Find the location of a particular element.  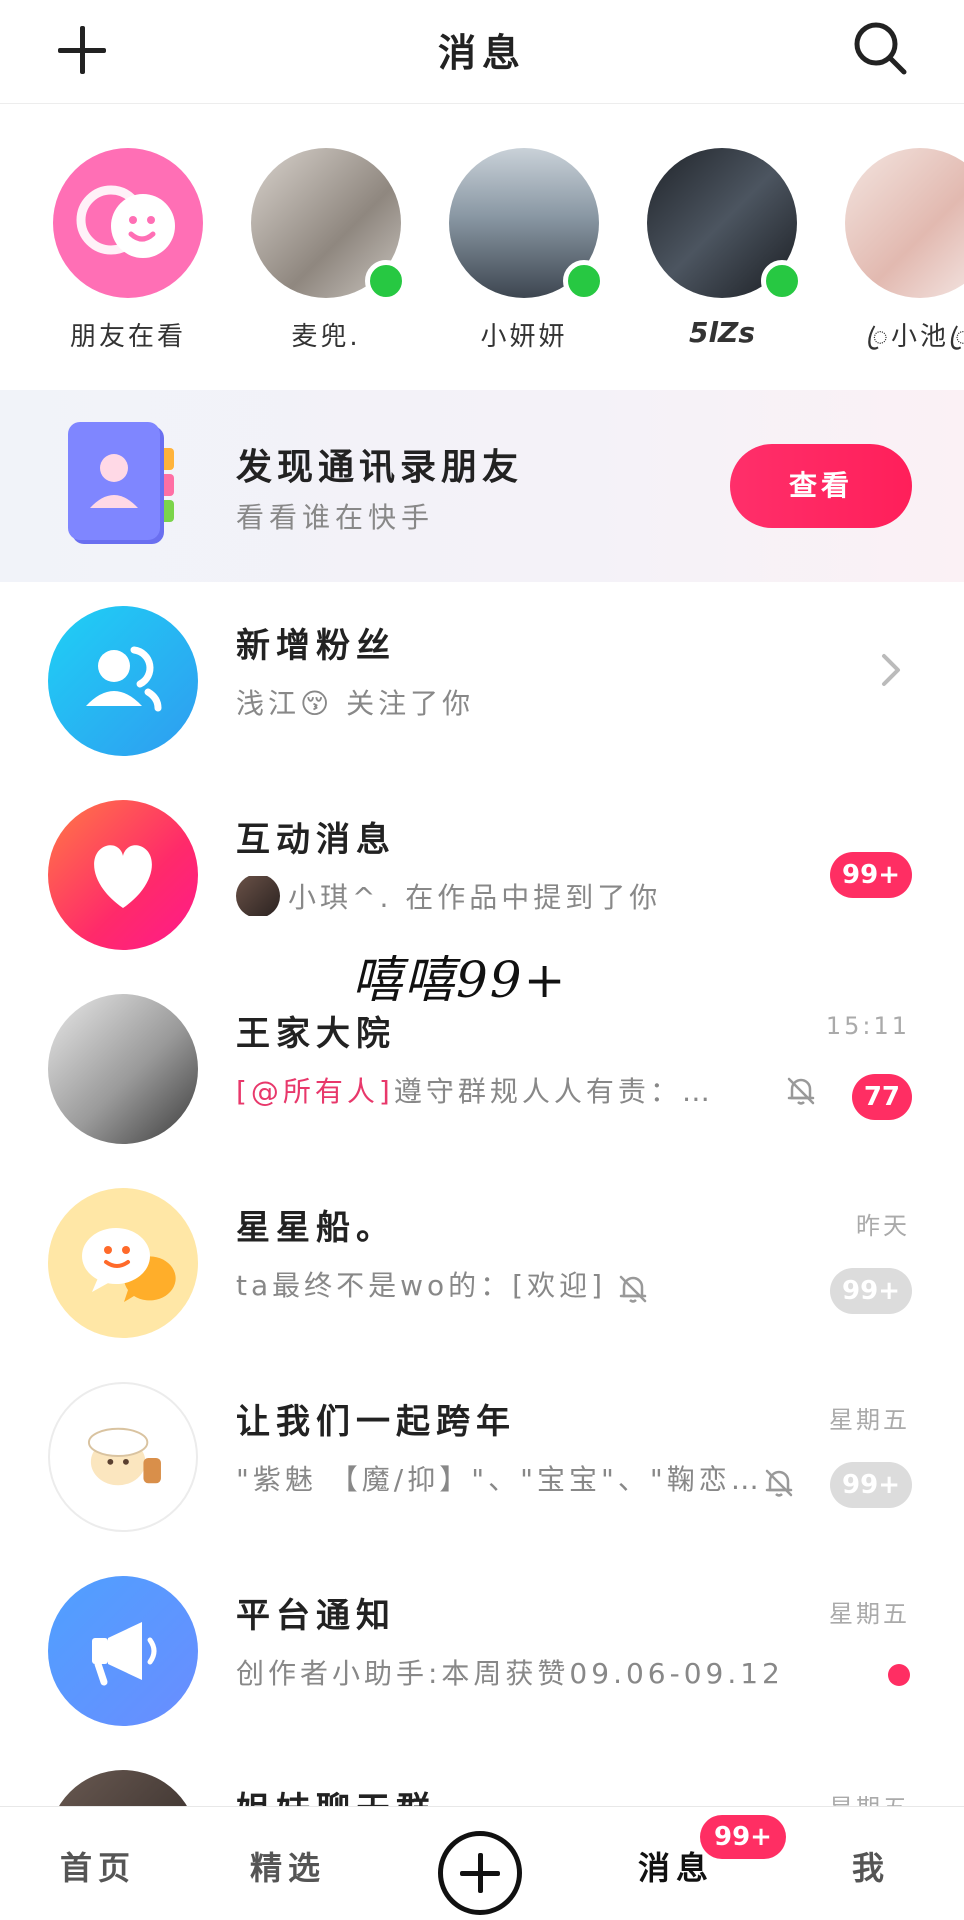

story-user: 5lZs is located at coordinates (722, 248).